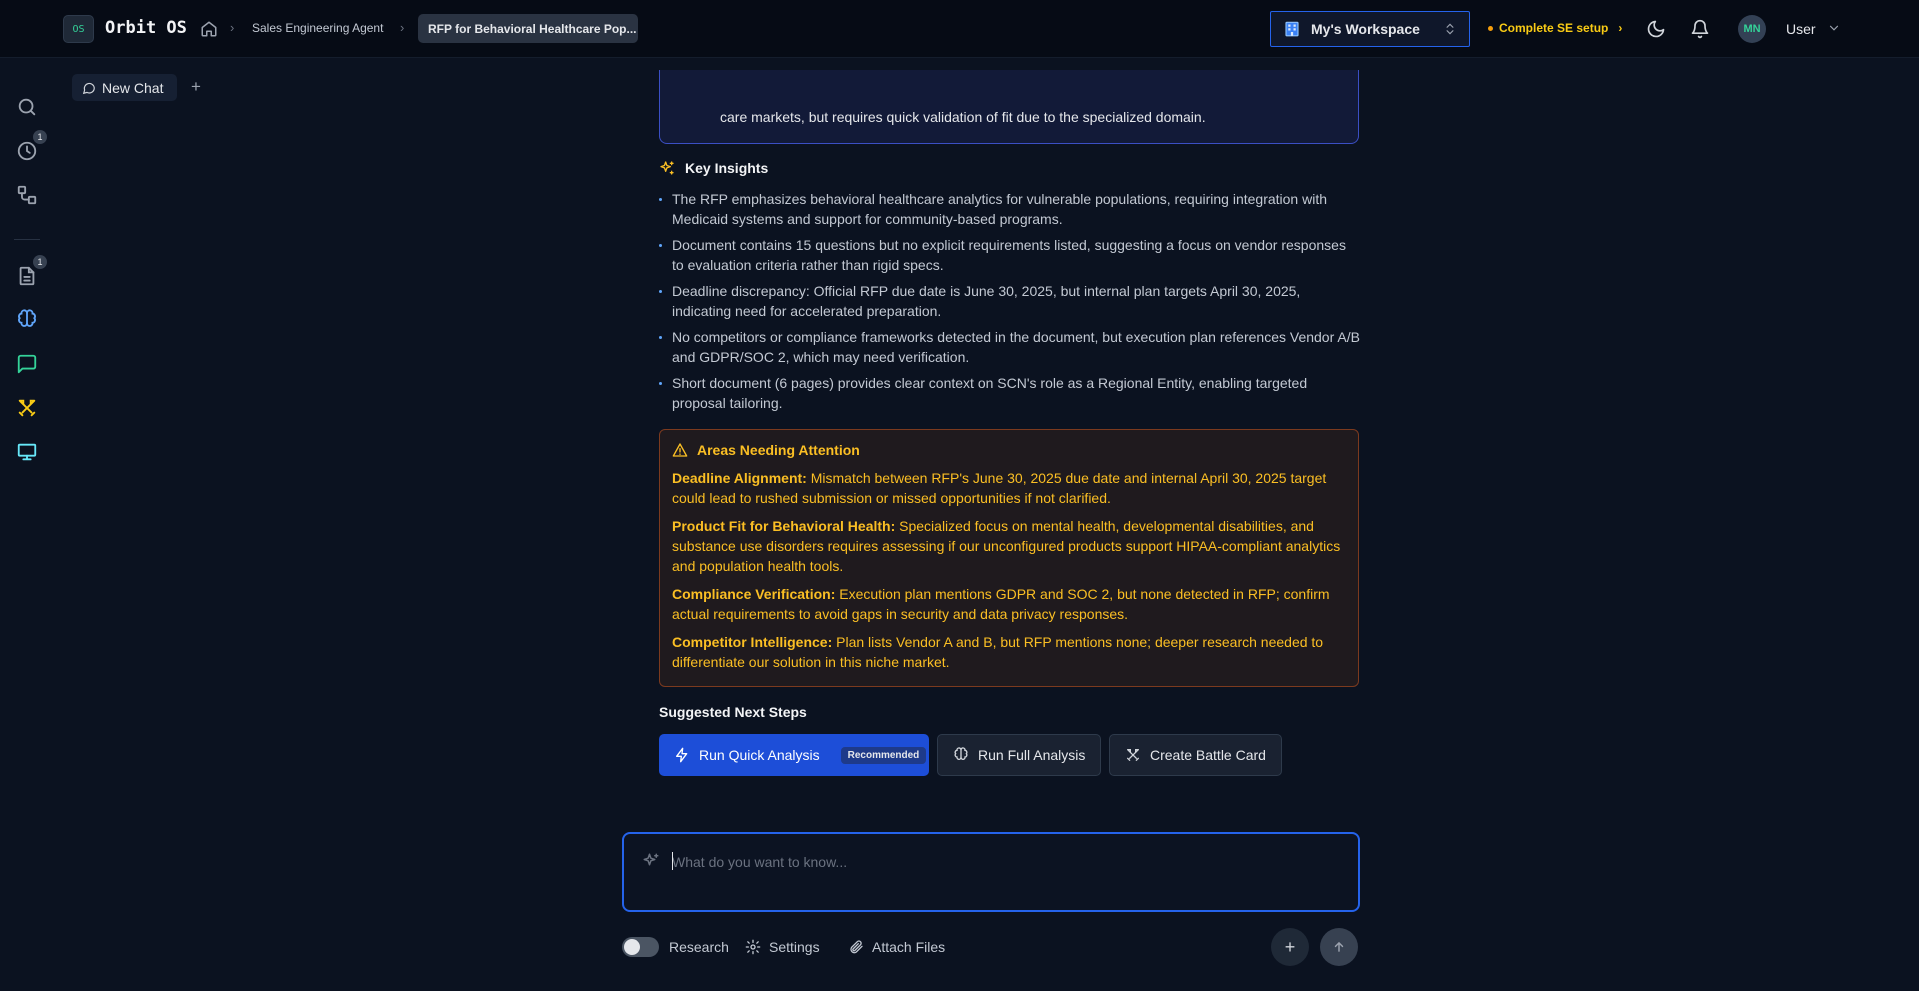  What do you see at coordinates (209, 29) in the screenshot?
I see `home-icon` at bounding box center [209, 29].